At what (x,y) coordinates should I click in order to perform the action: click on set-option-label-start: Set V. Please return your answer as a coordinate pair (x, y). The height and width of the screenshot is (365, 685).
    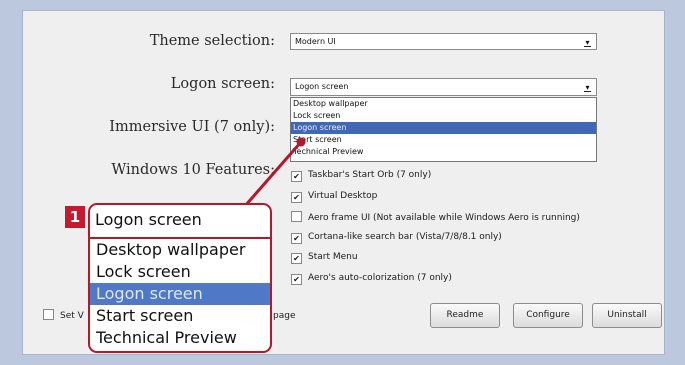
    Looking at the image, I should click on (72, 316).